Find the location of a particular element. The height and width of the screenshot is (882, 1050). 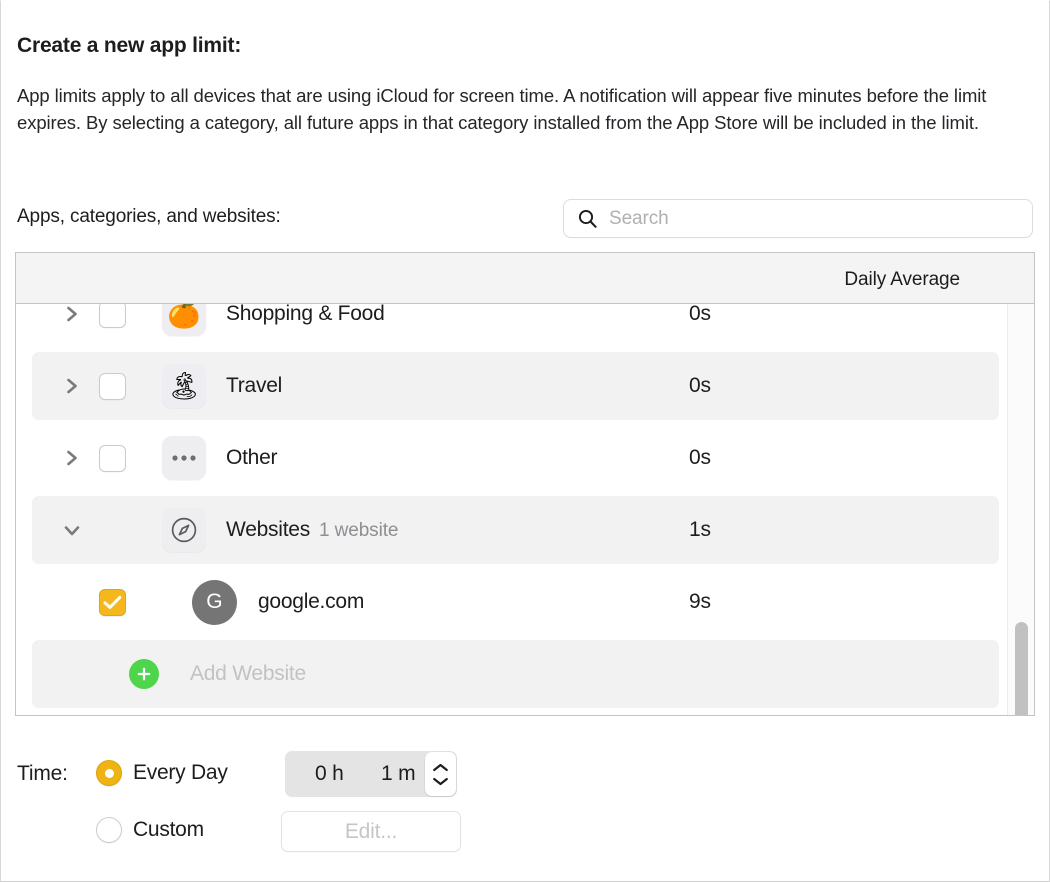

row-daily-average: 9s is located at coordinates (700, 601).